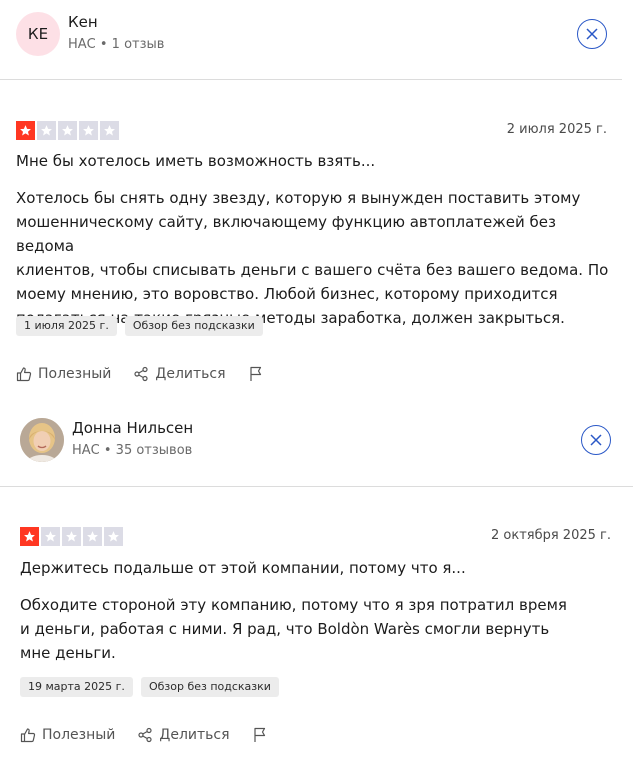  Describe the element at coordinates (550, 535) in the screenshot. I see `review-date: 2 октября 2025 г.` at that location.